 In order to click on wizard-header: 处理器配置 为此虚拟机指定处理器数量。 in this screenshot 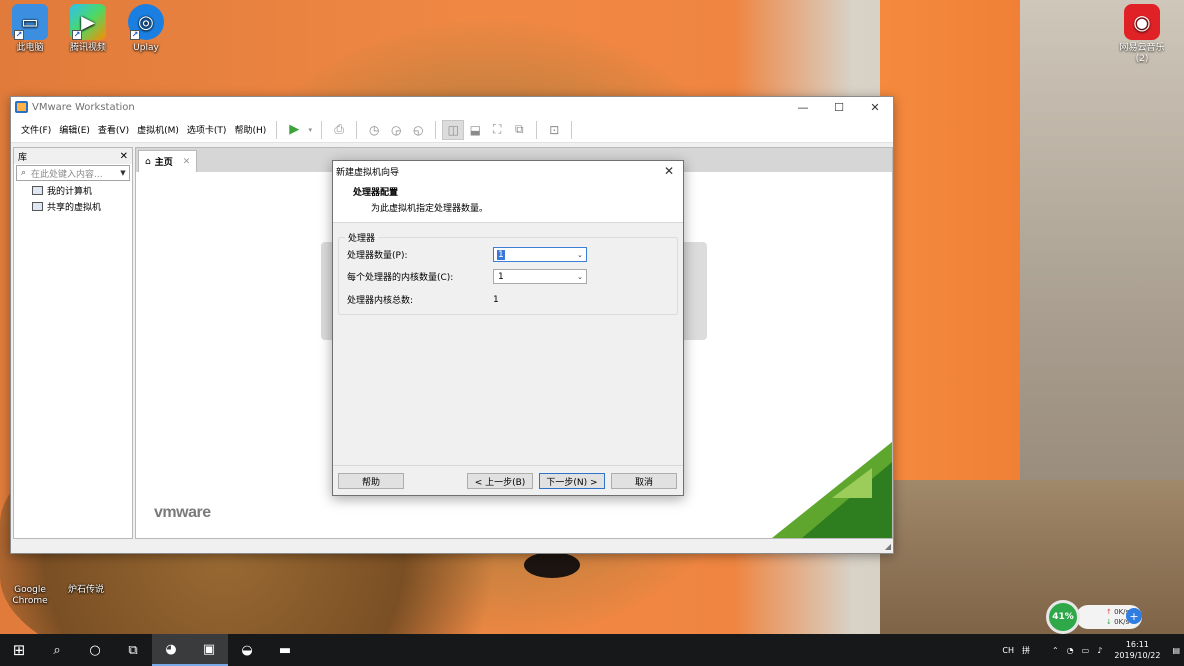, I will do `click(508, 202)`.